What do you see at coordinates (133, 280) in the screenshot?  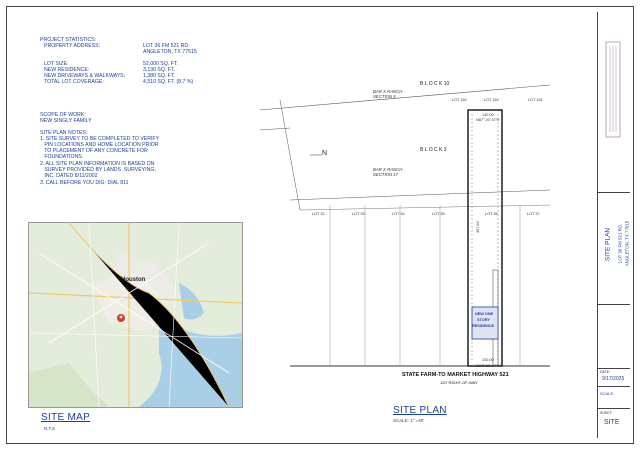 I see `map-city-label: Houston` at bounding box center [133, 280].